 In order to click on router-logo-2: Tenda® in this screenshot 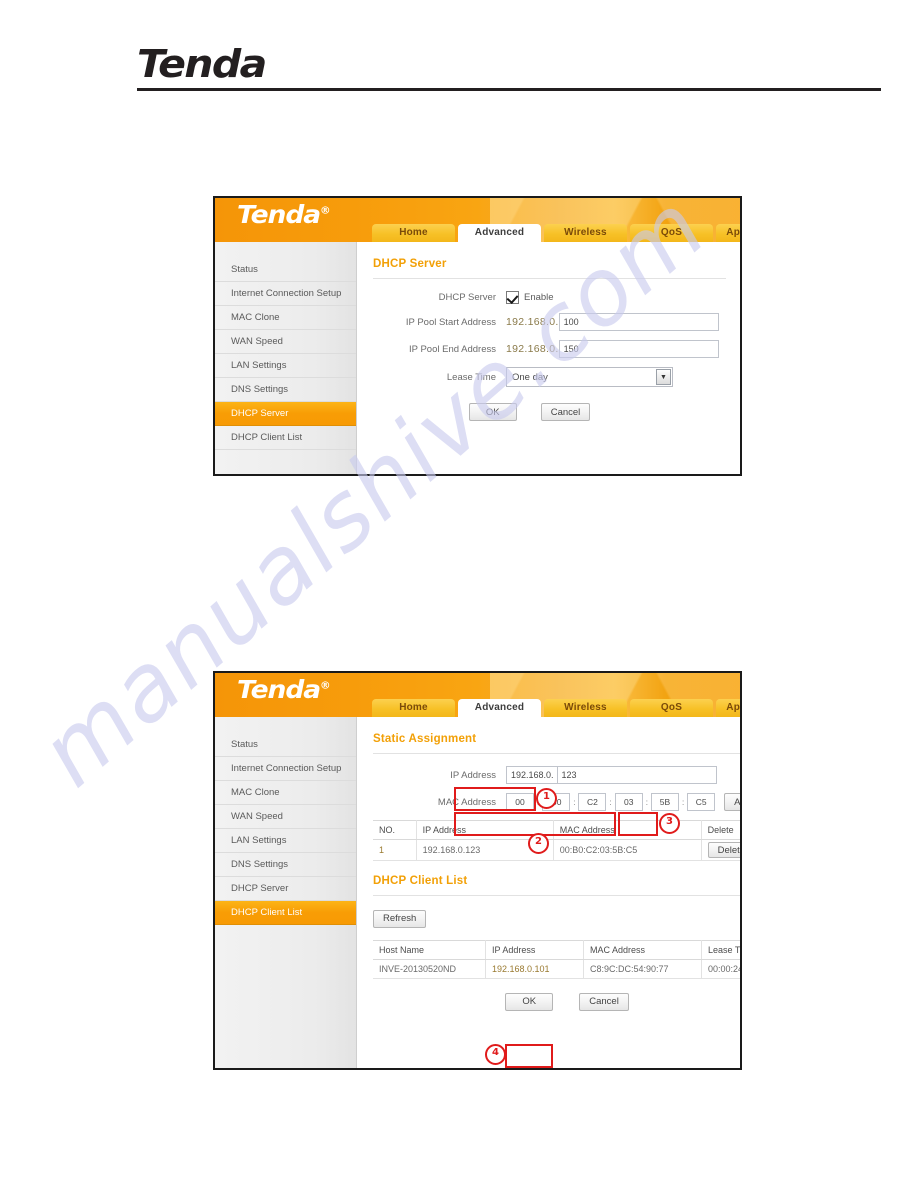, I will do `click(284, 689)`.